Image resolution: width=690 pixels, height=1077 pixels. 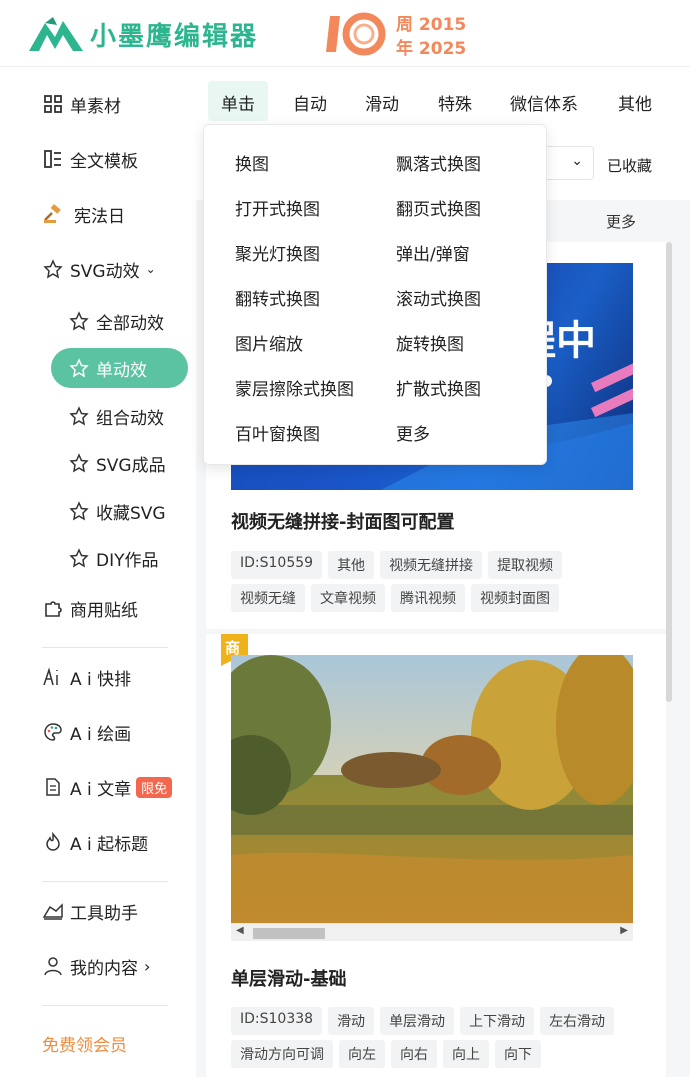 What do you see at coordinates (105, 271) in the screenshot?
I see `sidebar-item-label: SVG动效` at bounding box center [105, 271].